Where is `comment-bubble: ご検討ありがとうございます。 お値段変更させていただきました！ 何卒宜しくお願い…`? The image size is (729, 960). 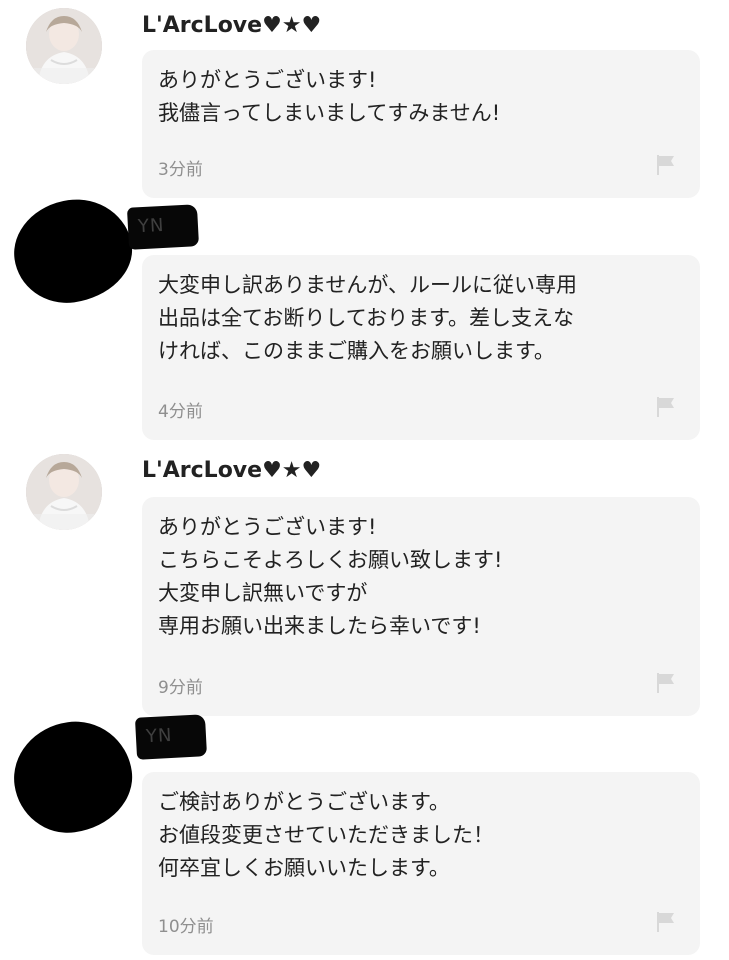
comment-bubble: ご検討ありがとうございます。 お値段変更させていただきました！ 何卒宜しくお願い… is located at coordinates (421, 863).